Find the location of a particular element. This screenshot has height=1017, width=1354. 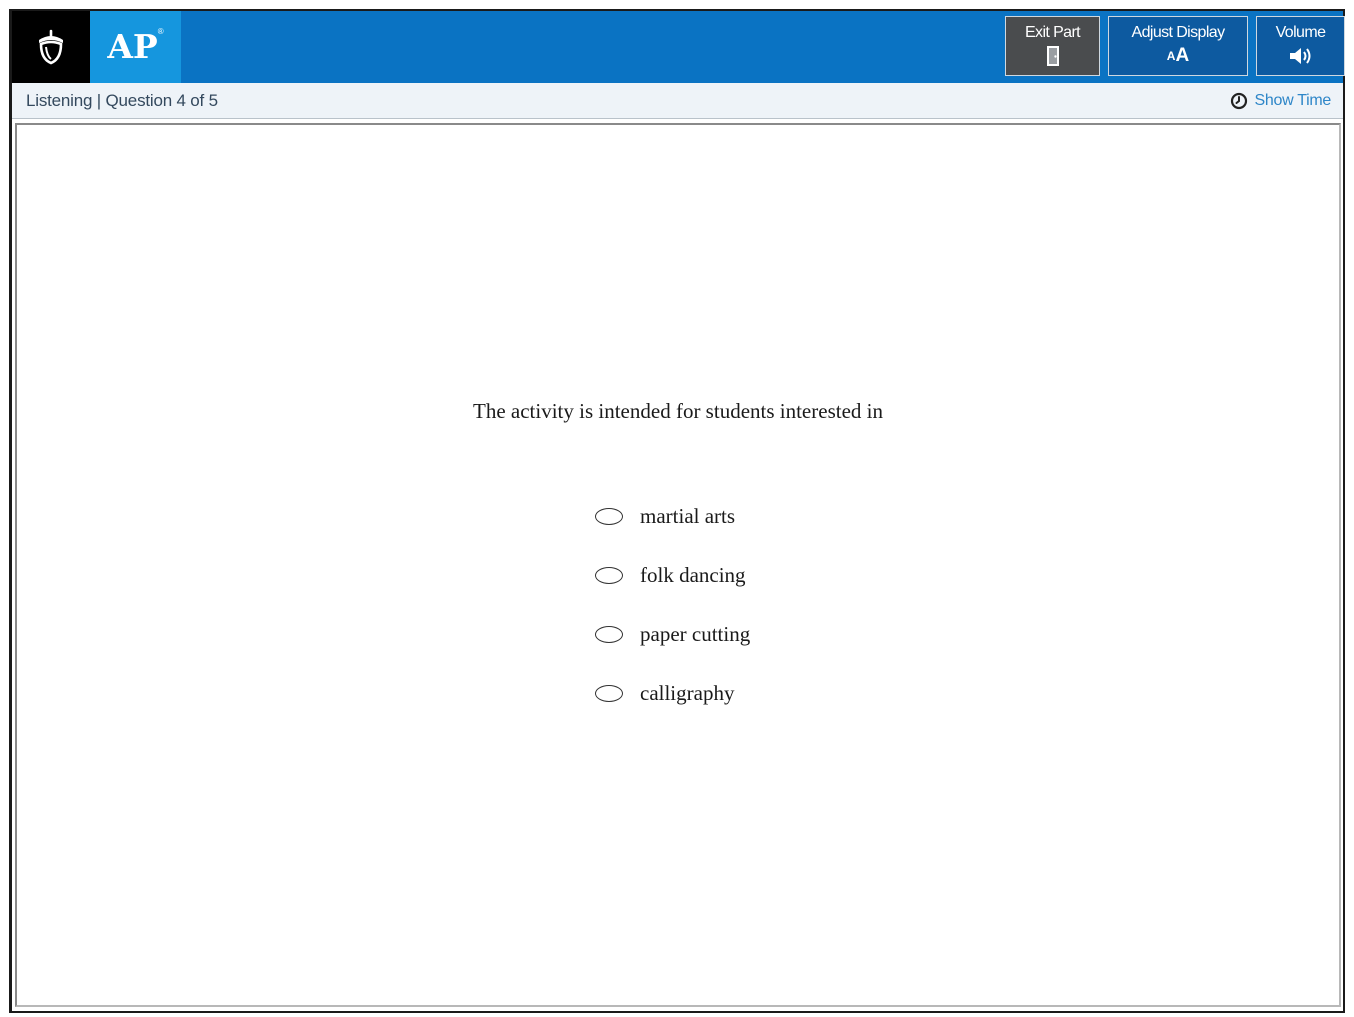

clock-icon is located at coordinates (1238, 101).